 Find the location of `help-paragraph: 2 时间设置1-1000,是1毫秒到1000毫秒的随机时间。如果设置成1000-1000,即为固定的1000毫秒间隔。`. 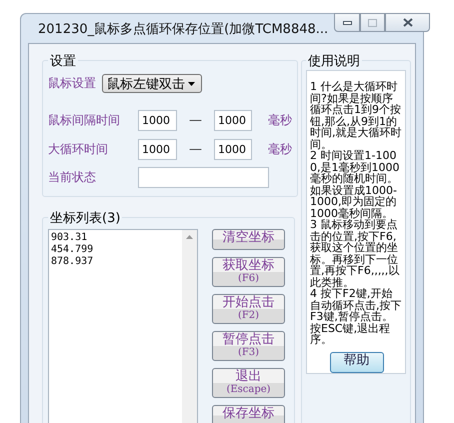

help-paragraph: 2 时间设置1-1000,是1毫秒到1000毫秒的随机时间。如果设置成1000-1000,即为固定的1000毫秒间隔。 is located at coordinates (355, 184).